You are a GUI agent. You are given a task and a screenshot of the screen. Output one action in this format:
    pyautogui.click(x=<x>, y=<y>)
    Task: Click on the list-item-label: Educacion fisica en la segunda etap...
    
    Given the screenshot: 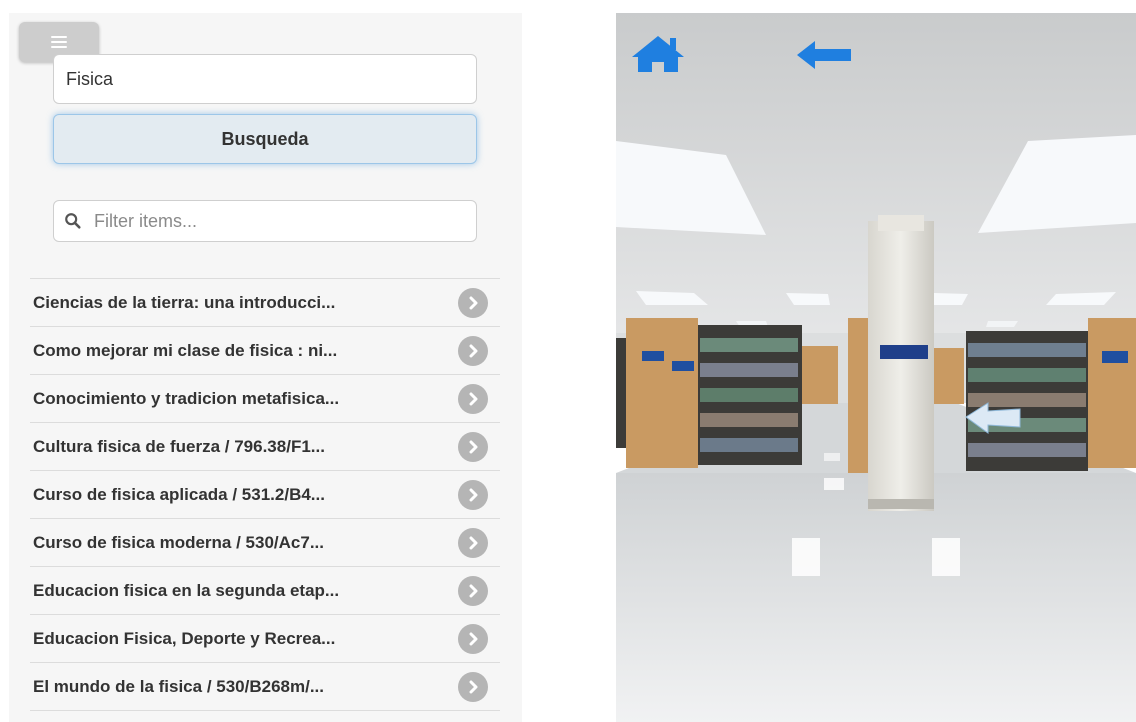 What is the action you would take?
    pyautogui.click(x=186, y=590)
    